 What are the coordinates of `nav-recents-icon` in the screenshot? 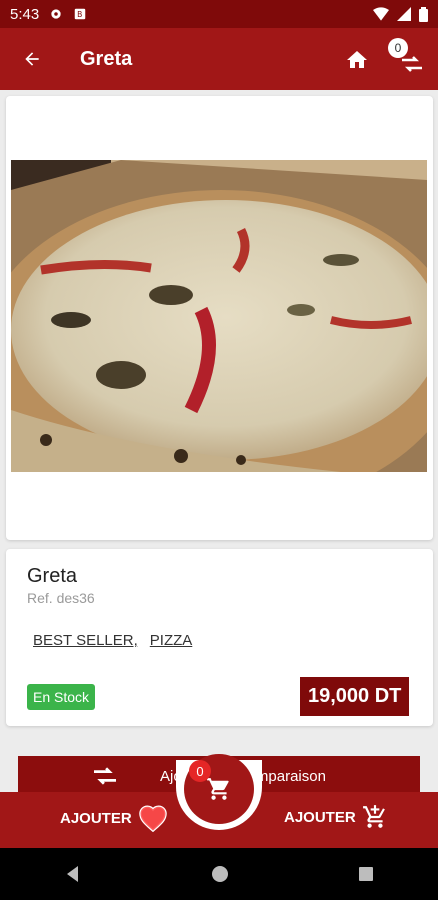 It's located at (366, 874).